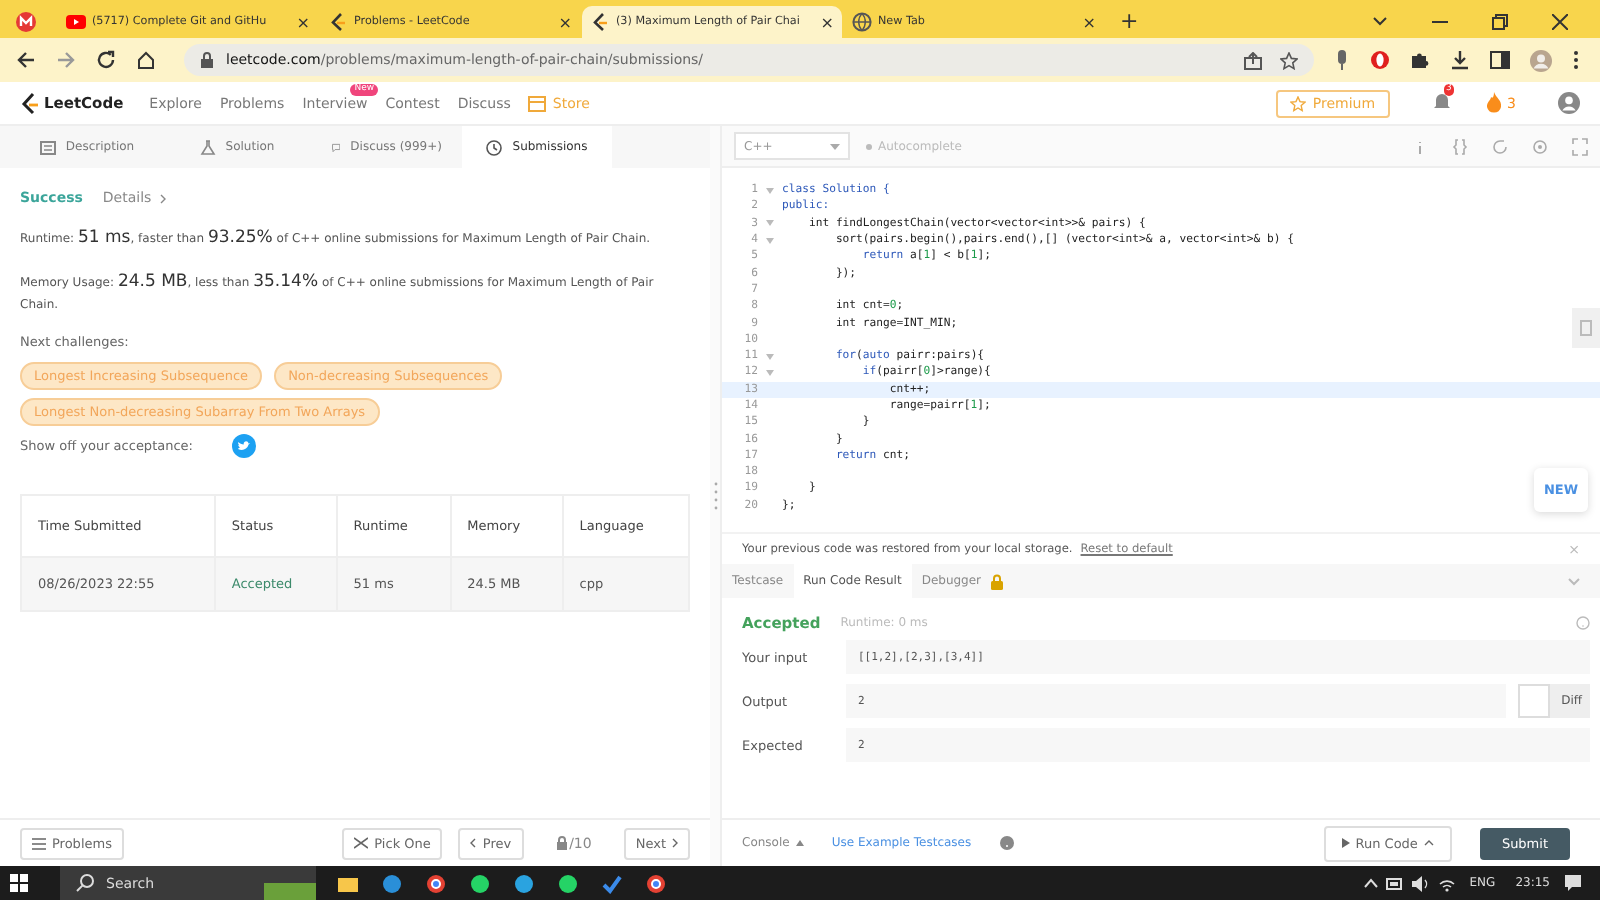 The image size is (1600, 900). What do you see at coordinates (537, 103) in the screenshot?
I see `store-icon` at bounding box center [537, 103].